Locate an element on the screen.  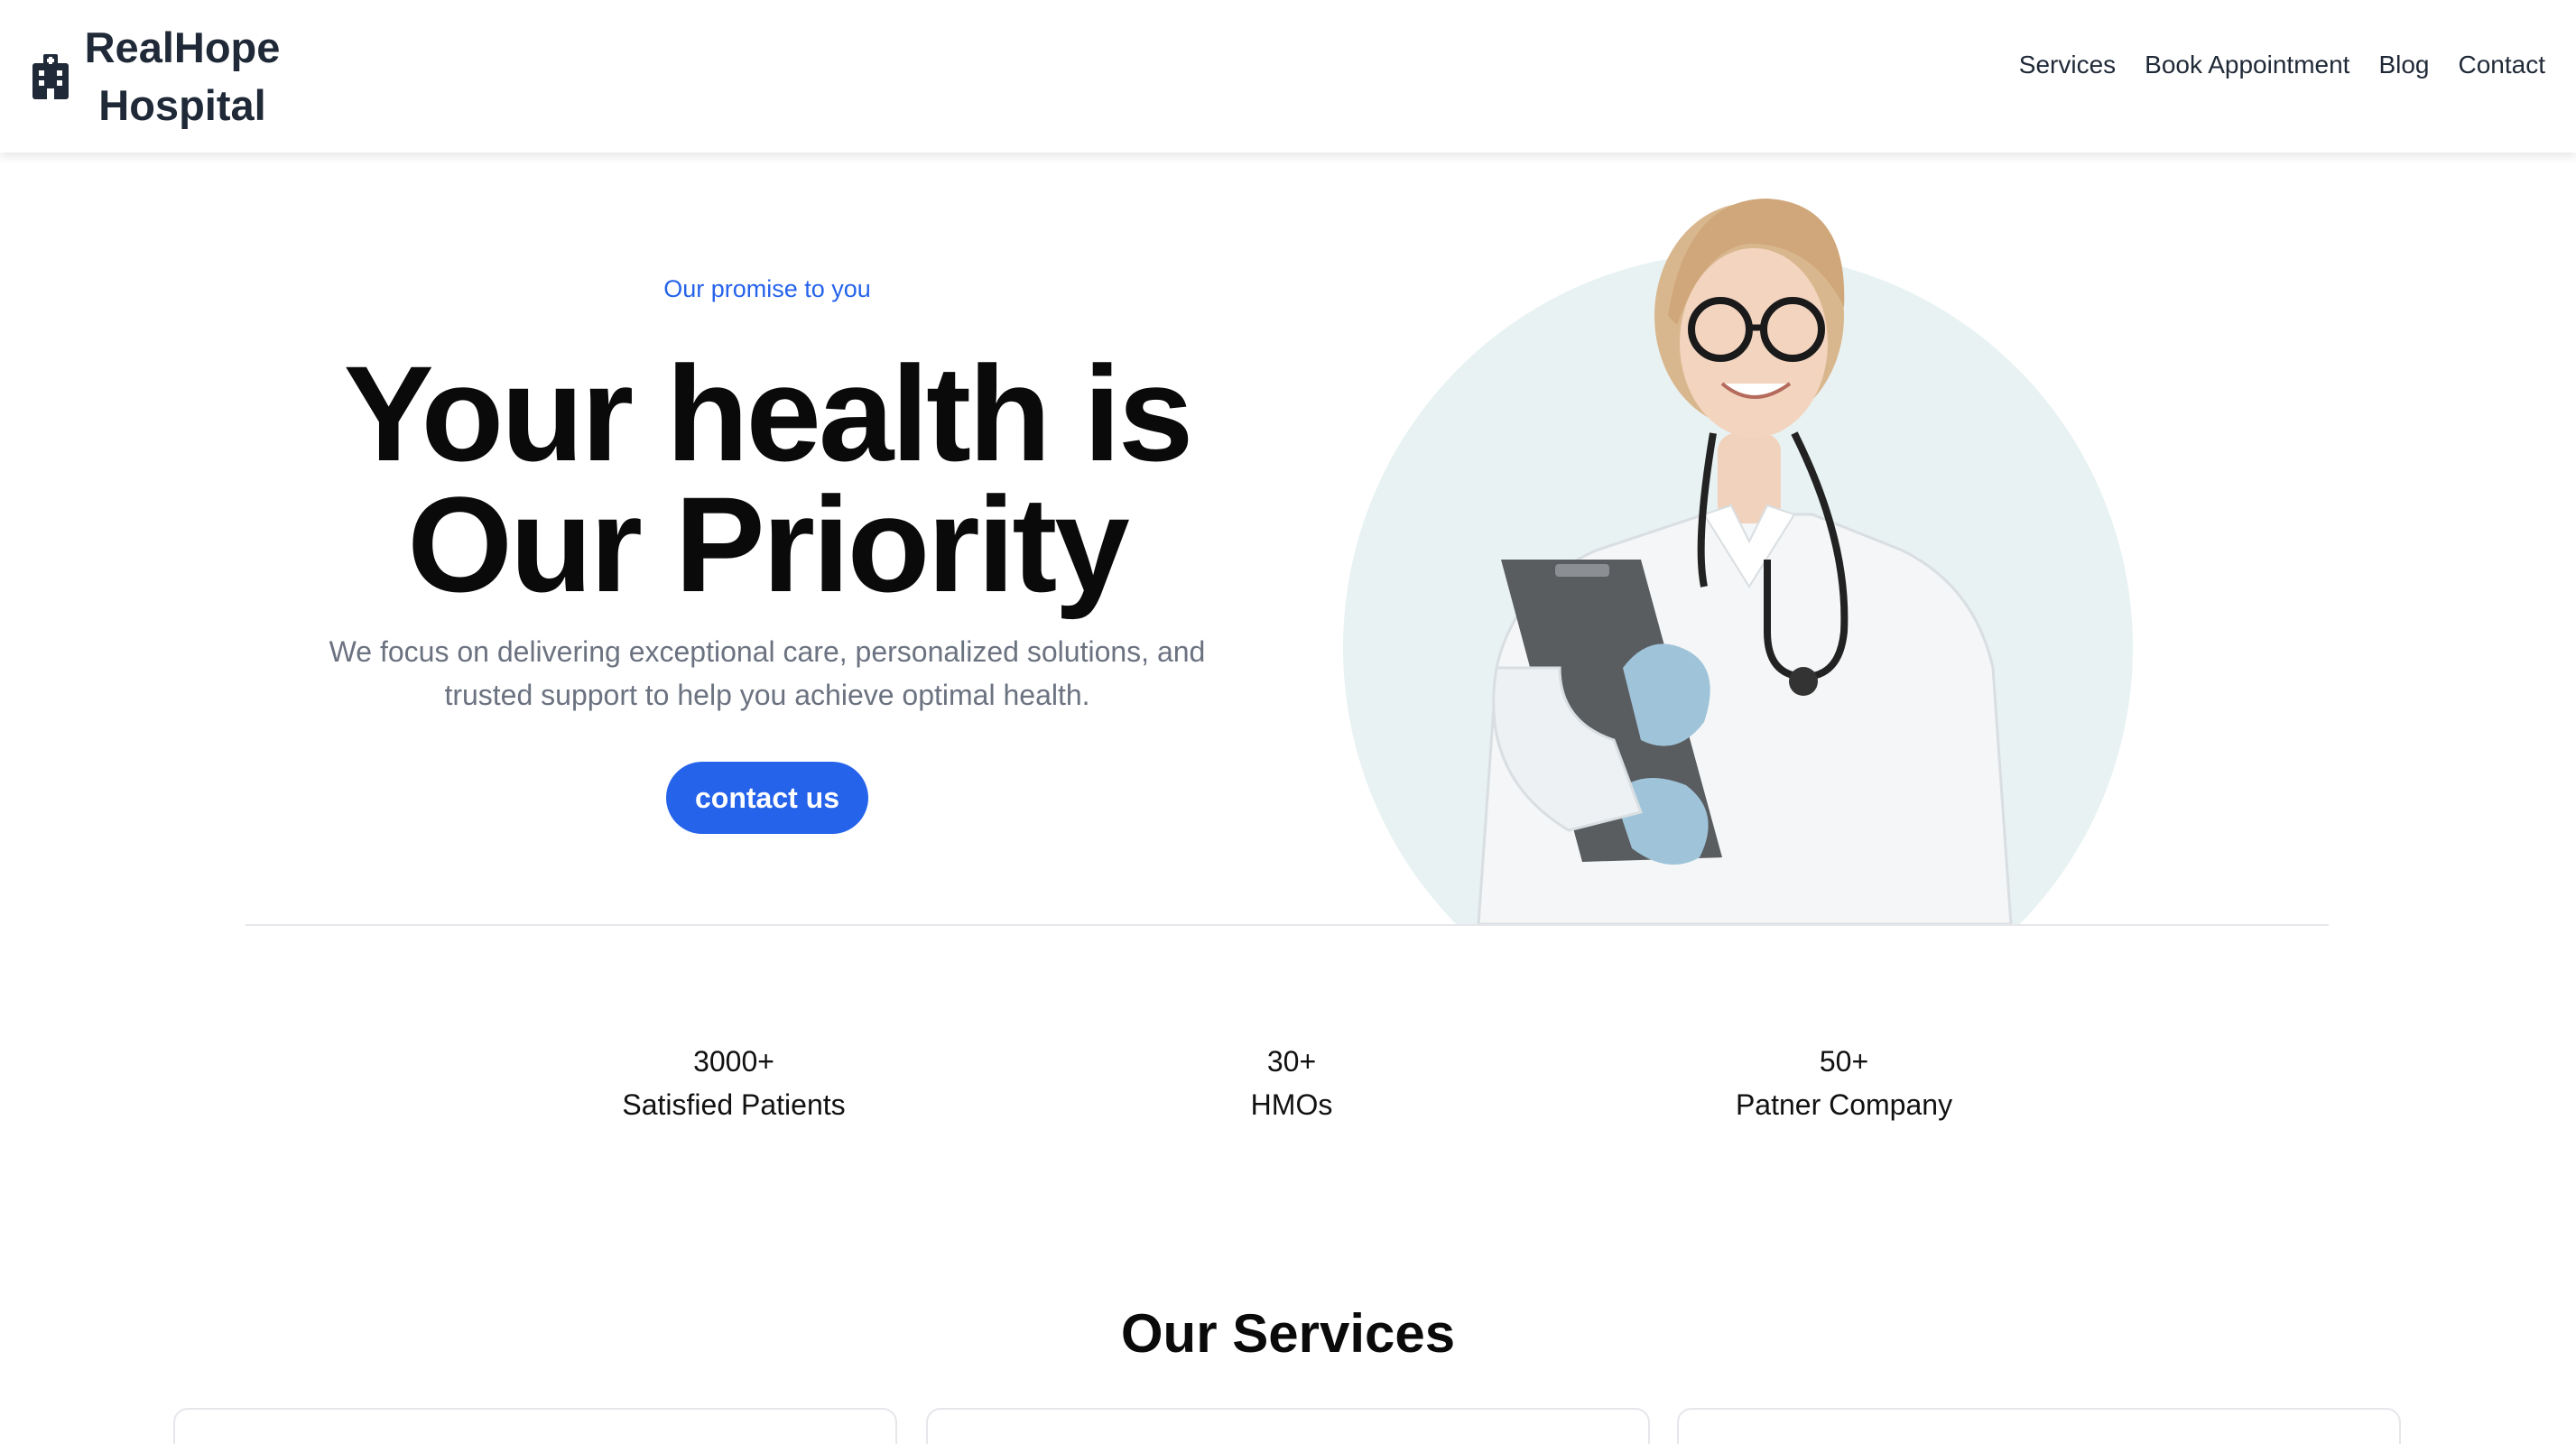
stat-value: 30+ is located at coordinates (1291, 1061).